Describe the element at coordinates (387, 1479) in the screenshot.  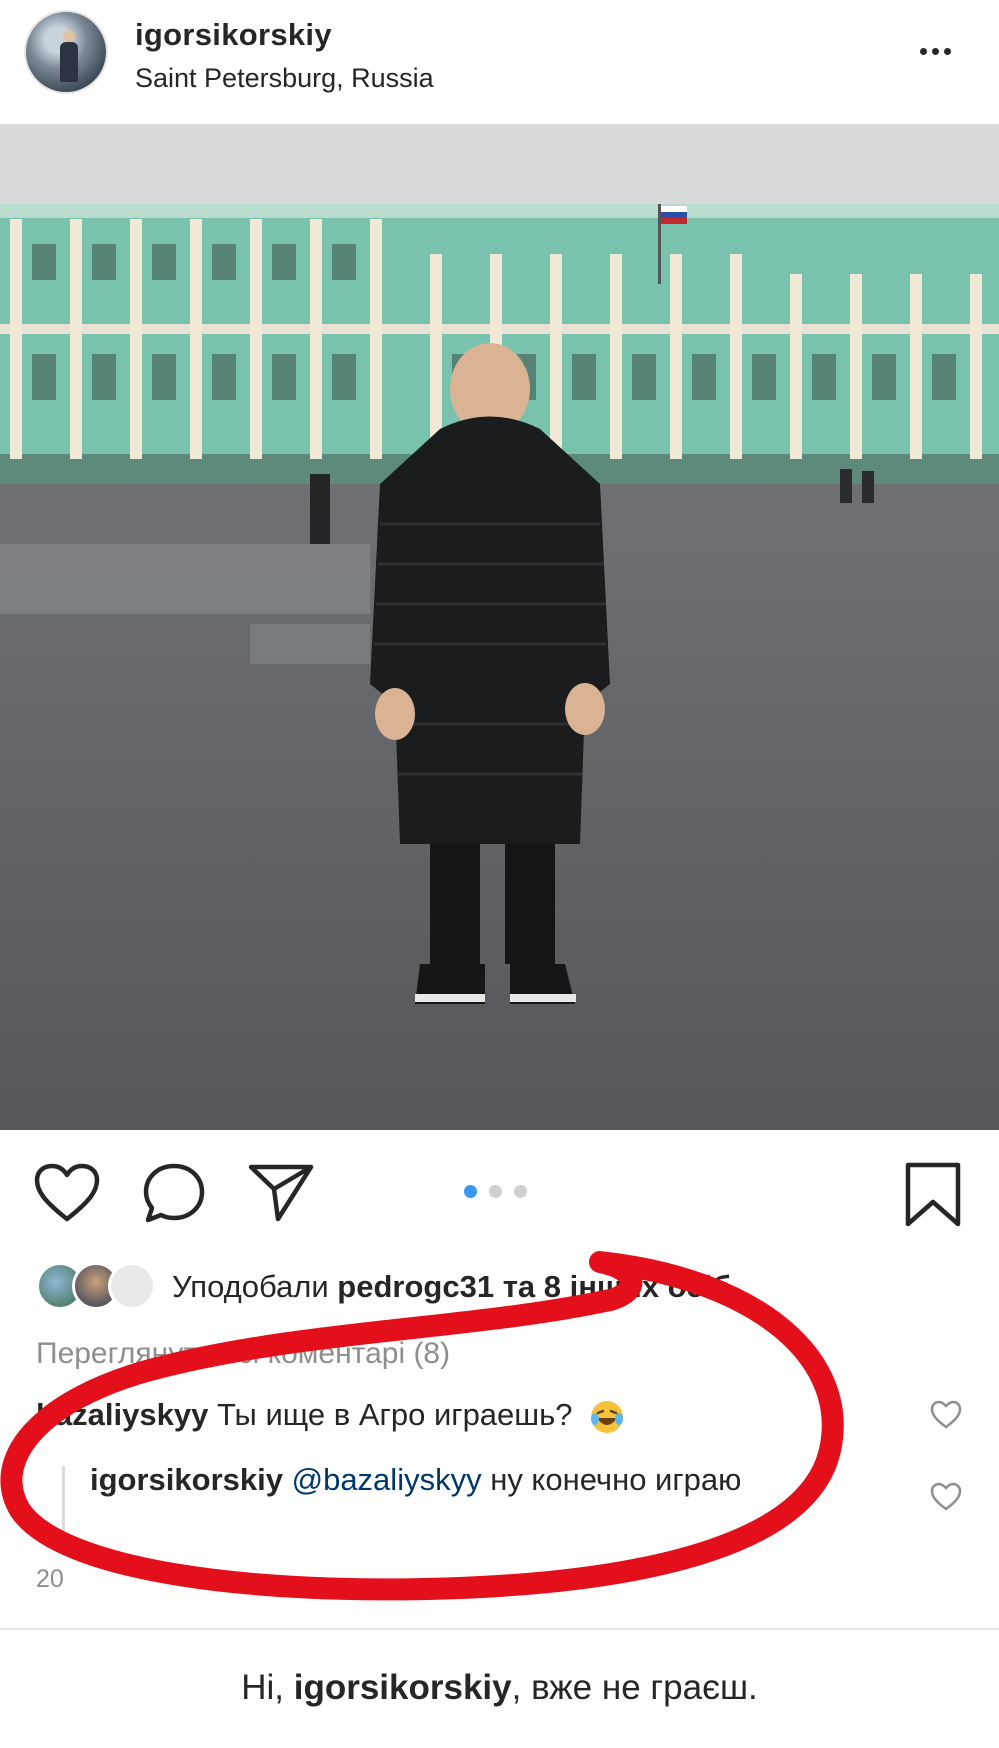
I see `comment-mention: @bazaliyskyy` at that location.